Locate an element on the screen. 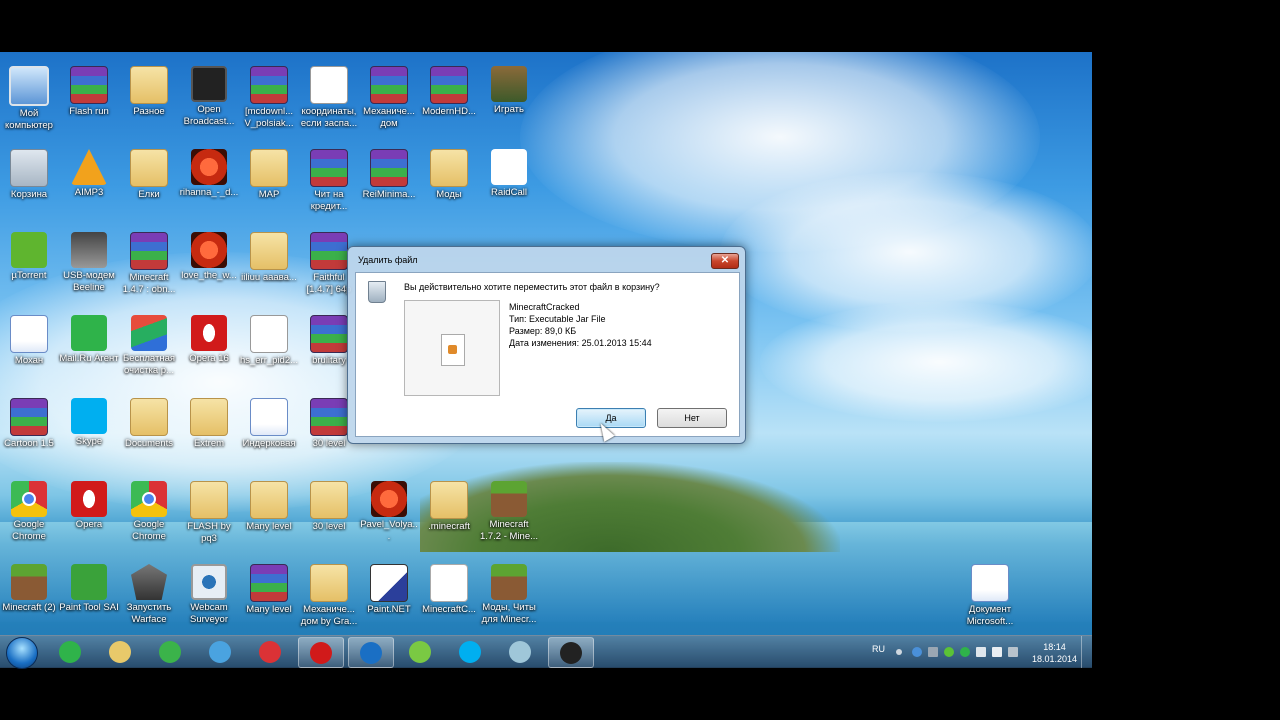 Image resolution: width=1280 pixels, height=720 pixels. network-icon is located at coordinates (933, 652).